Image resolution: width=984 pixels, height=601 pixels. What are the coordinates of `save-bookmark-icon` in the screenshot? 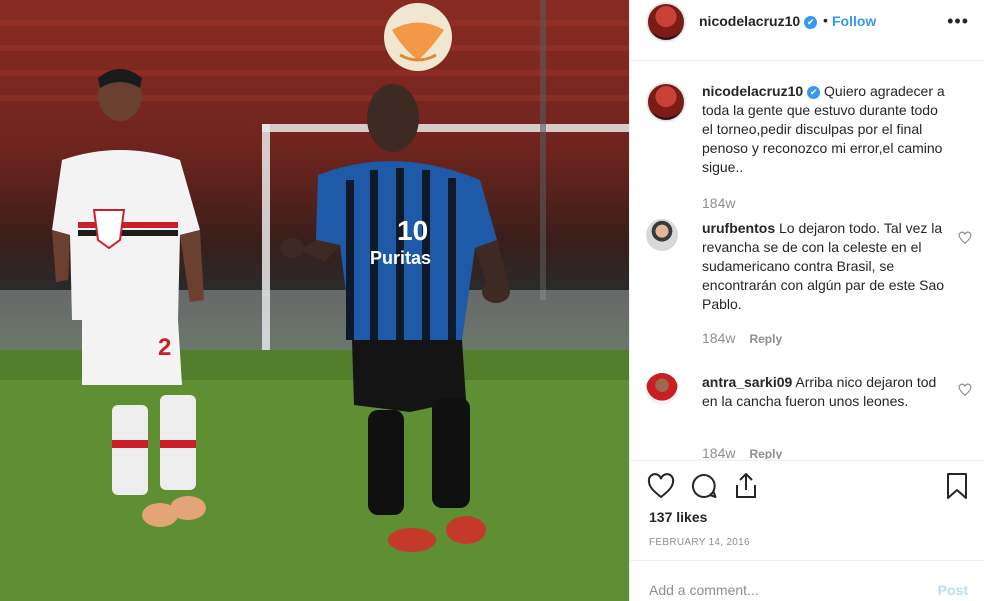 It's located at (957, 486).